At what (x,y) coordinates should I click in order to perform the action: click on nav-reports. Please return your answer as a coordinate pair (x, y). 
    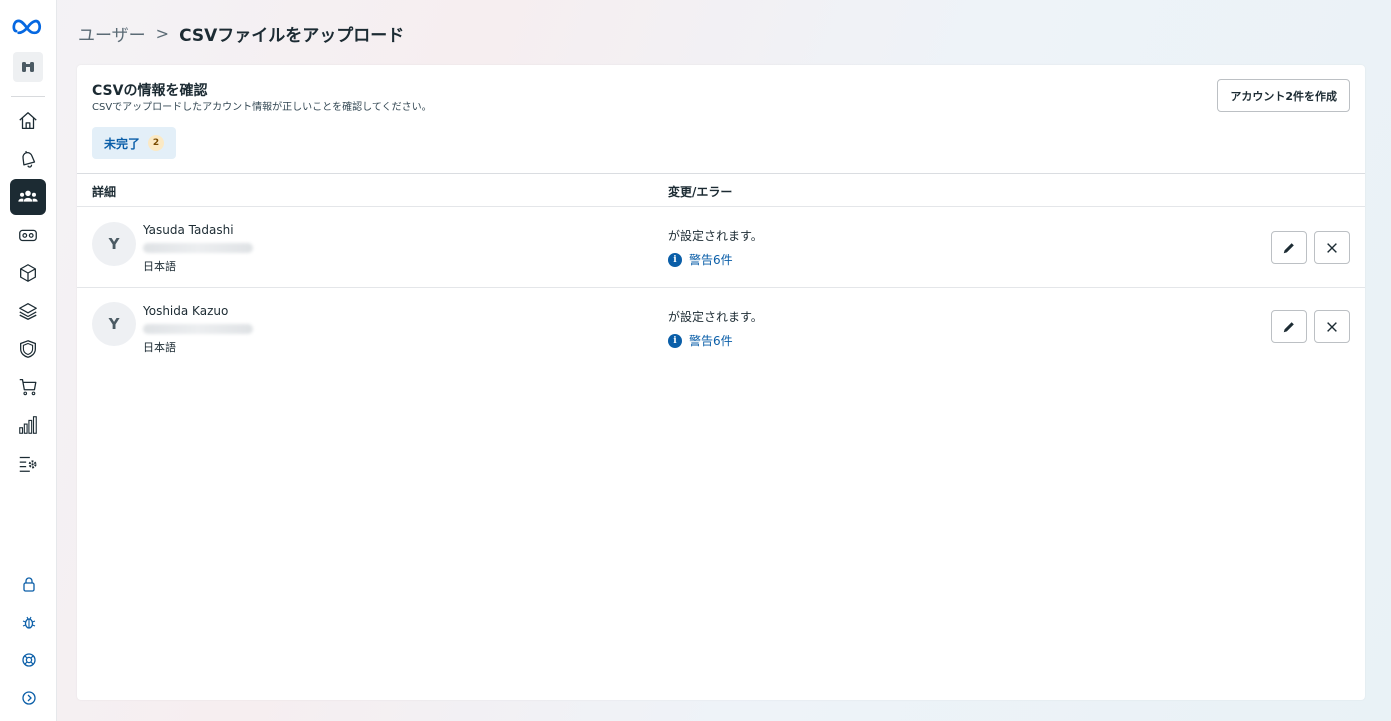
    Looking at the image, I should click on (28, 425).